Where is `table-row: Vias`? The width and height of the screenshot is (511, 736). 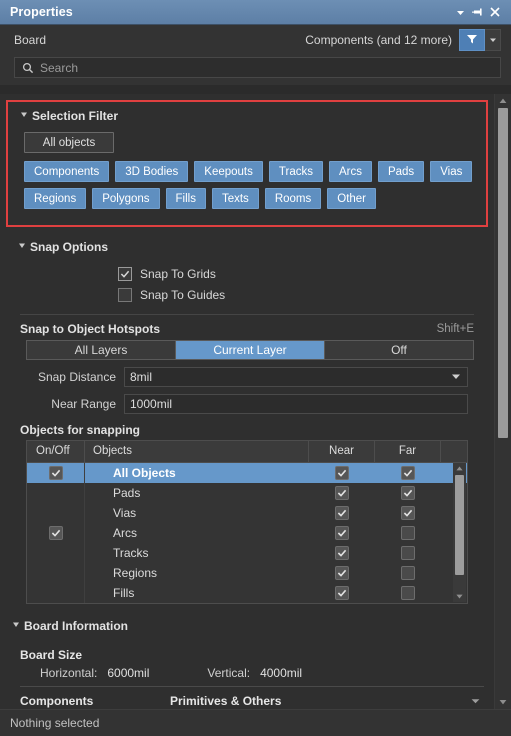 table-row: Vias is located at coordinates (247, 513).